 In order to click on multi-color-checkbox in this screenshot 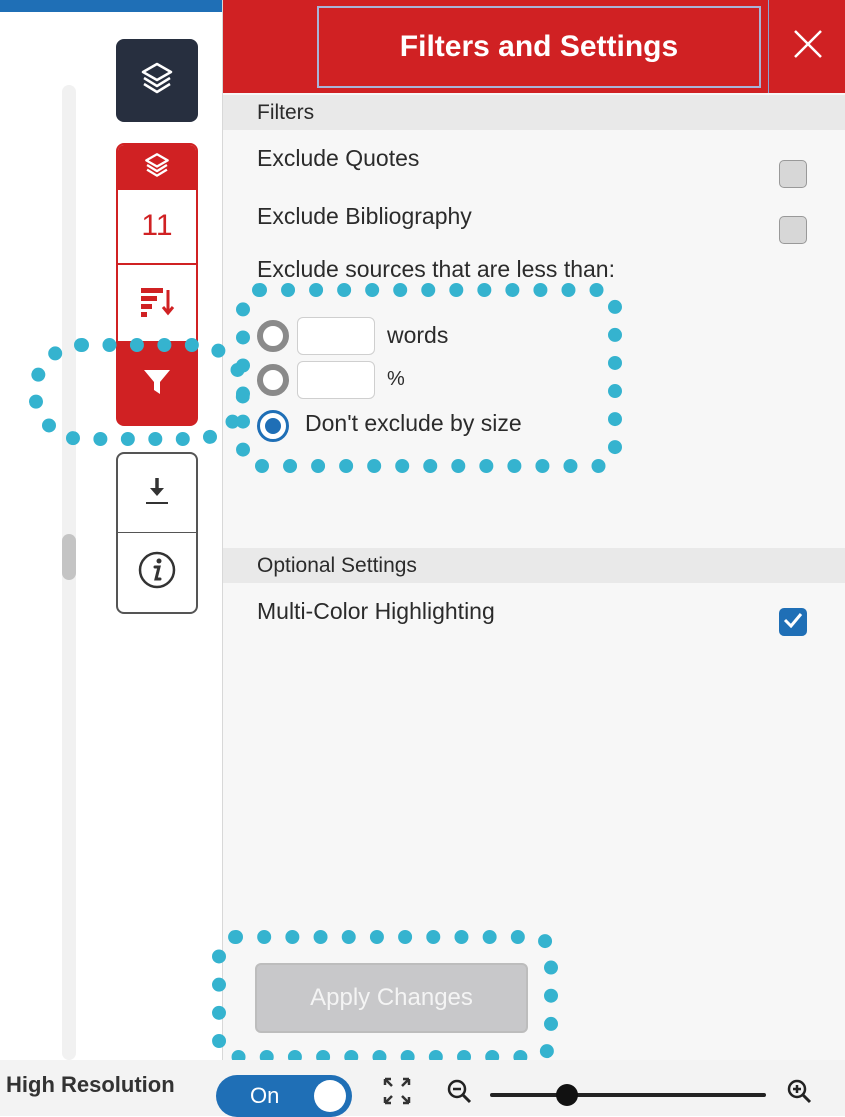, I will do `click(793, 622)`.